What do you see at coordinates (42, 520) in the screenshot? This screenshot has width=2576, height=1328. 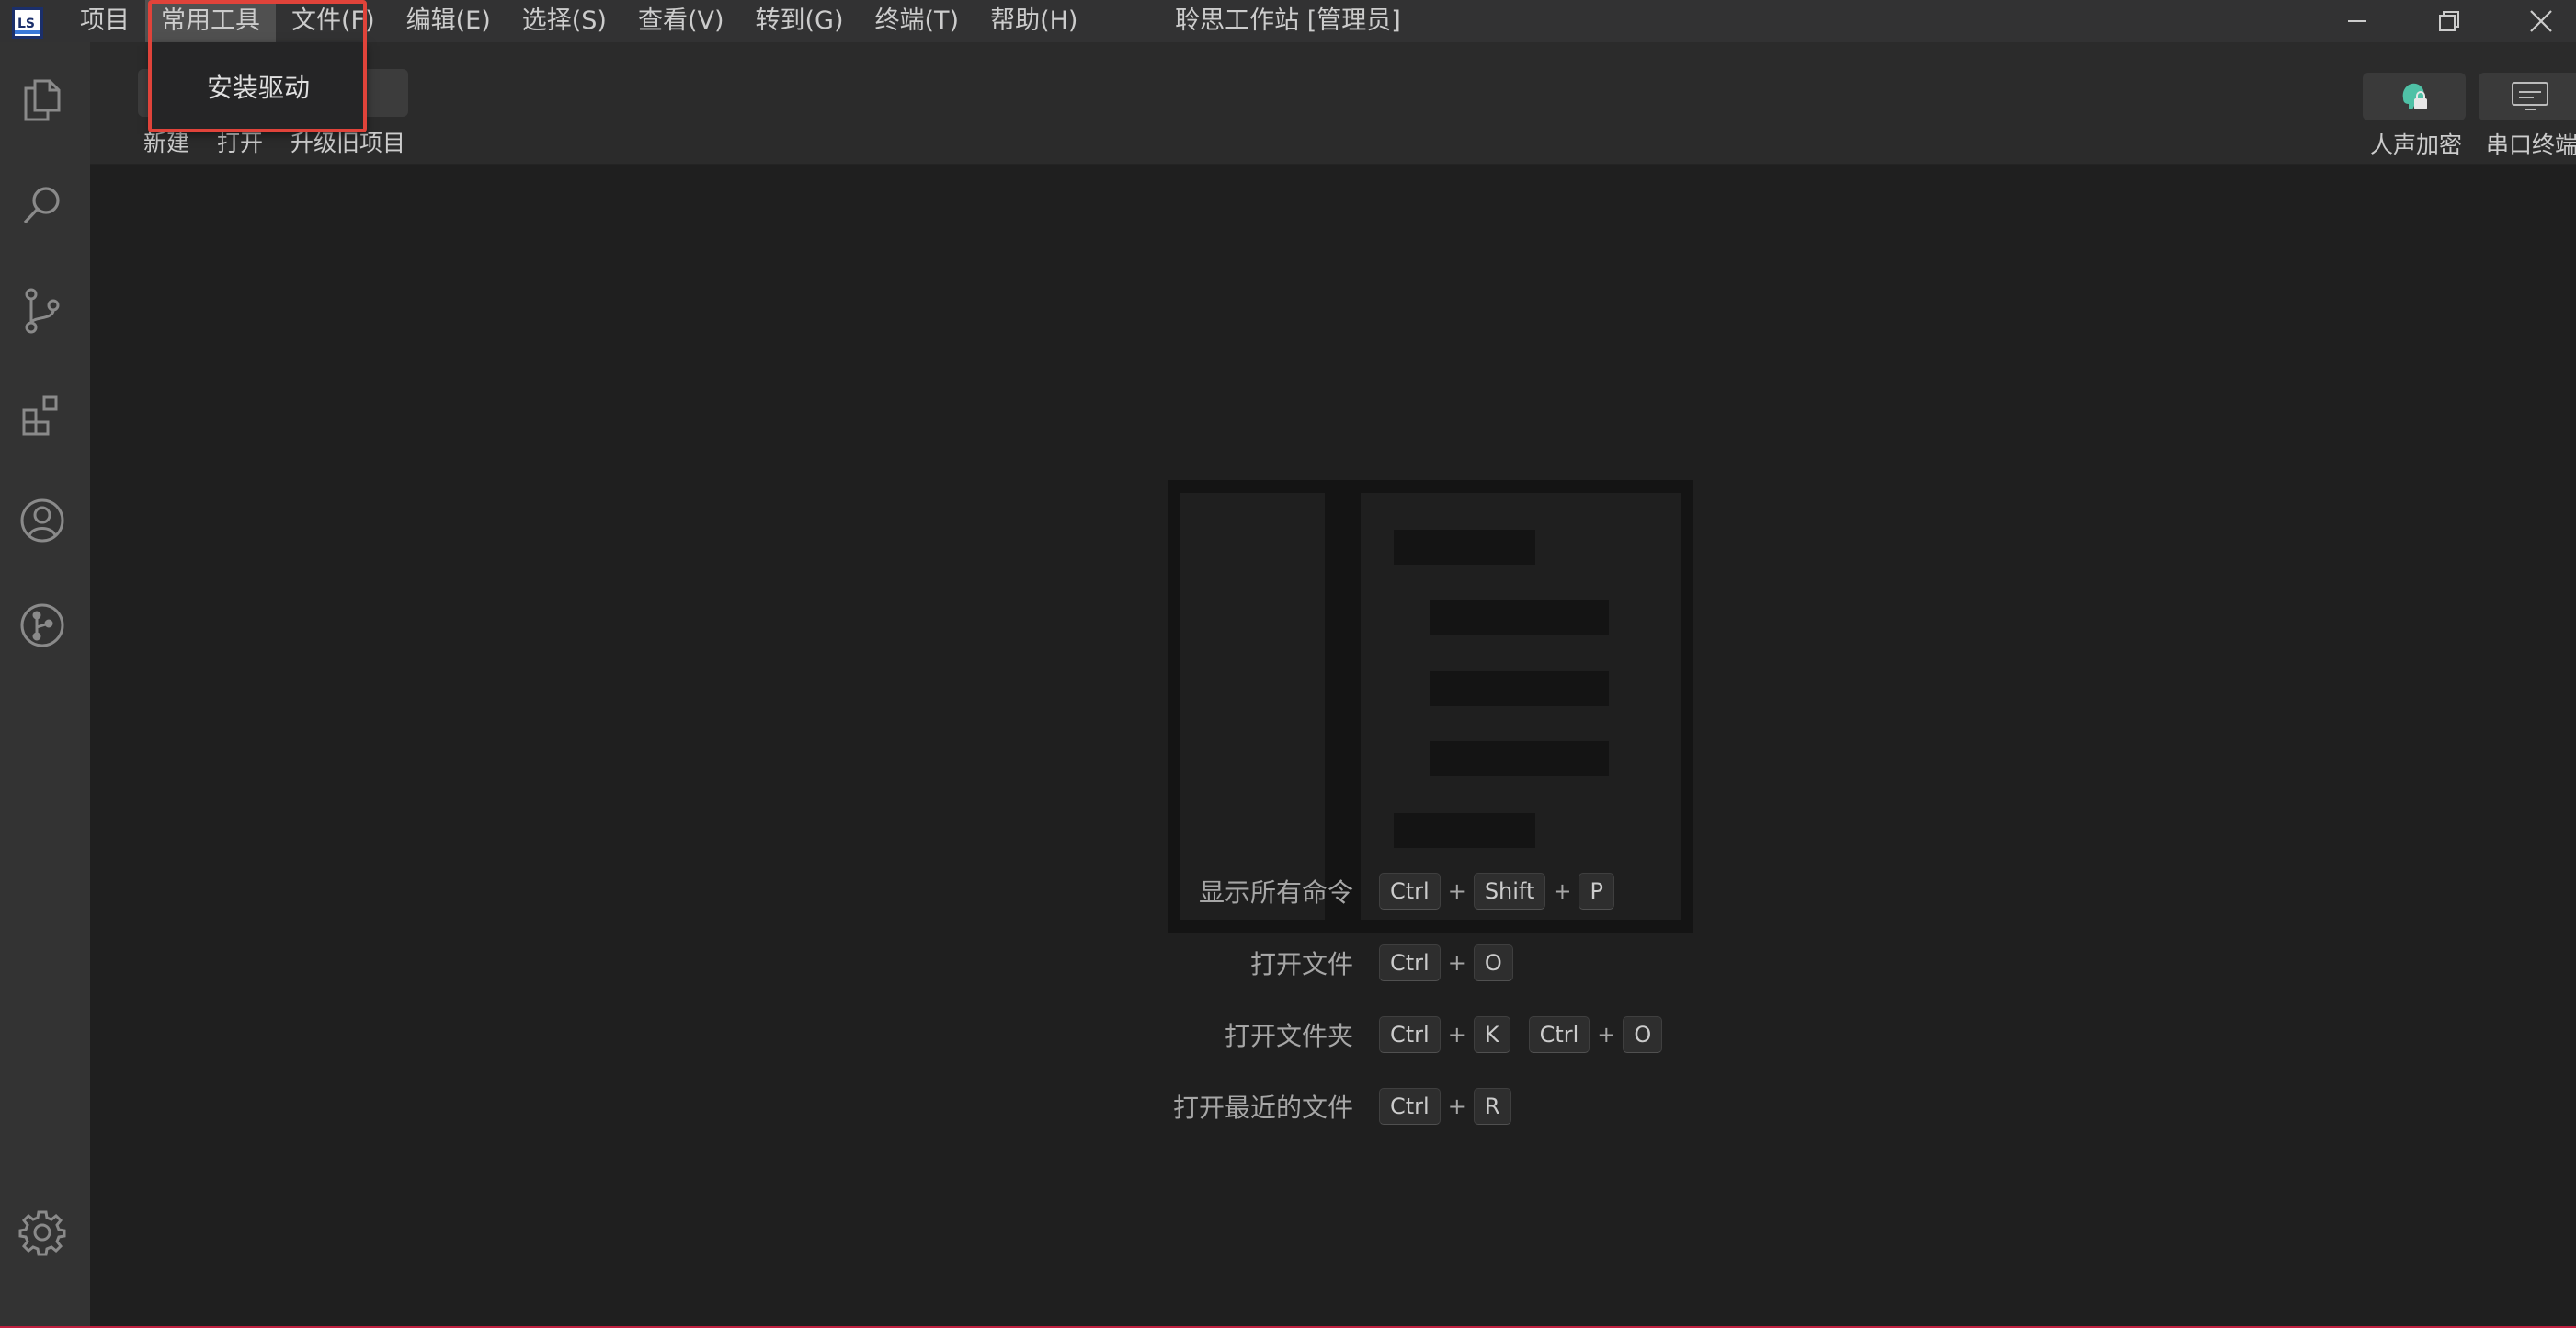 I see `account-icon` at bounding box center [42, 520].